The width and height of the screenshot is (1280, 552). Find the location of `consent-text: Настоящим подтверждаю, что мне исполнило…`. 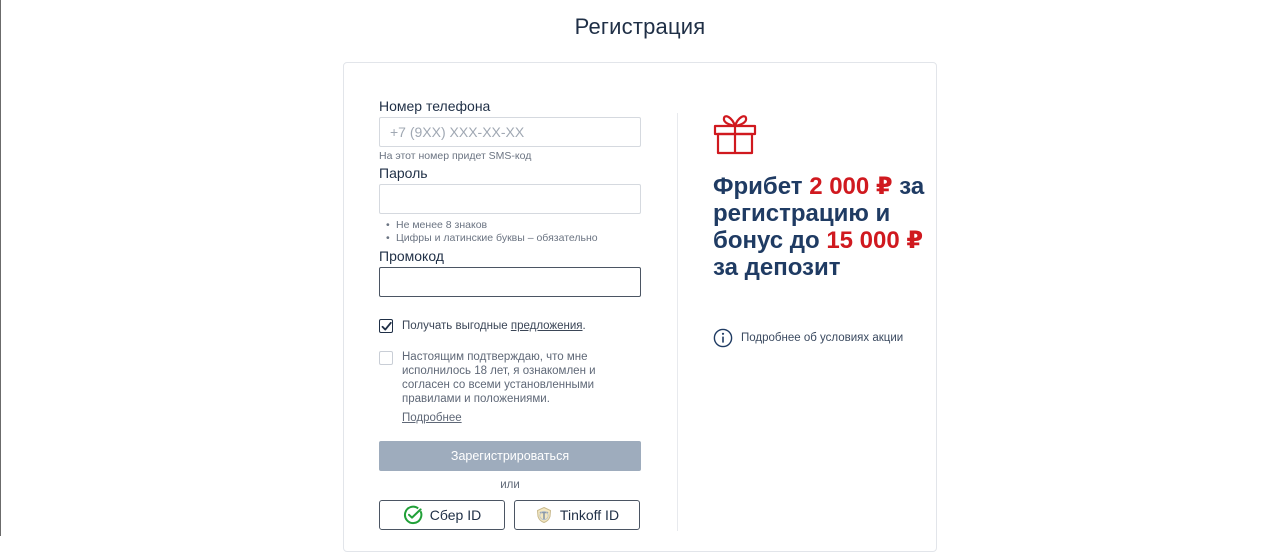

consent-text: Настоящим подтверждаю, что мне исполнило… is located at coordinates (499, 378).